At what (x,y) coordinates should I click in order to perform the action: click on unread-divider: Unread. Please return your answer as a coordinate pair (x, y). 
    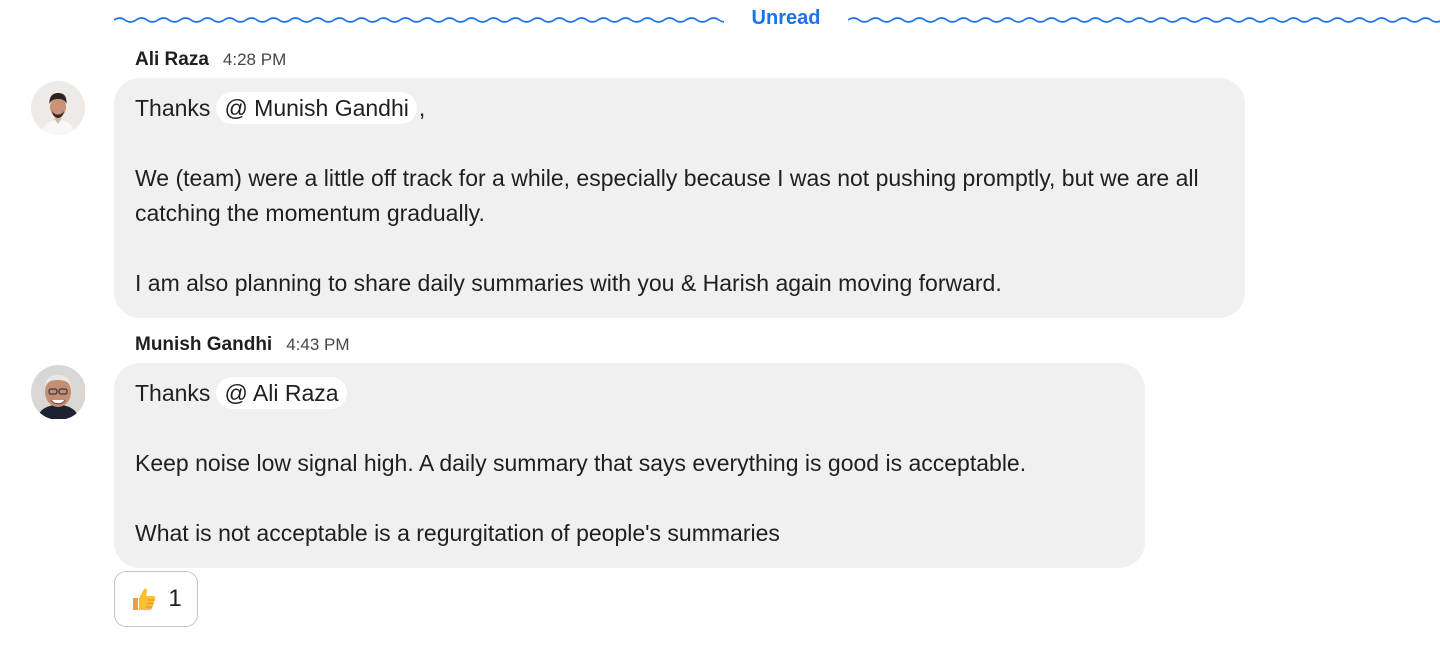
    Looking at the image, I should click on (777, 18).